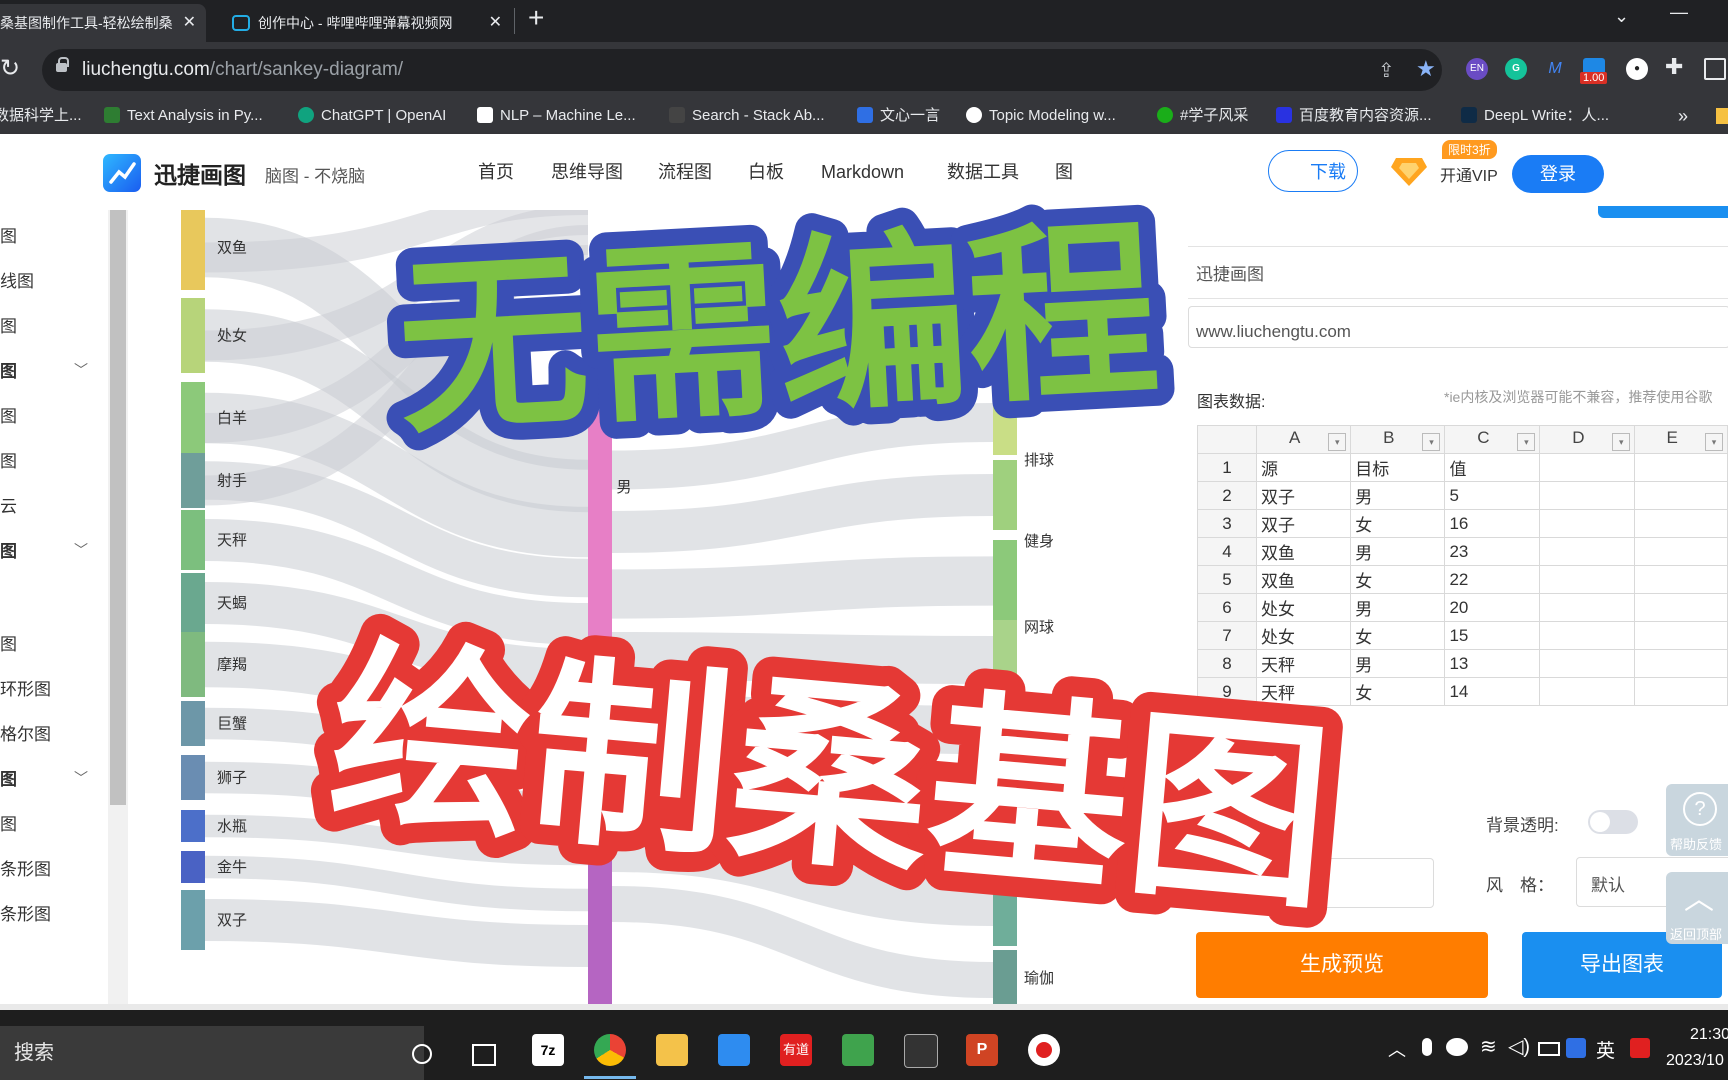 This screenshot has height=1080, width=1728. Describe the element at coordinates (1640, 1048) in the screenshot. I see `sogou-icon` at that location.